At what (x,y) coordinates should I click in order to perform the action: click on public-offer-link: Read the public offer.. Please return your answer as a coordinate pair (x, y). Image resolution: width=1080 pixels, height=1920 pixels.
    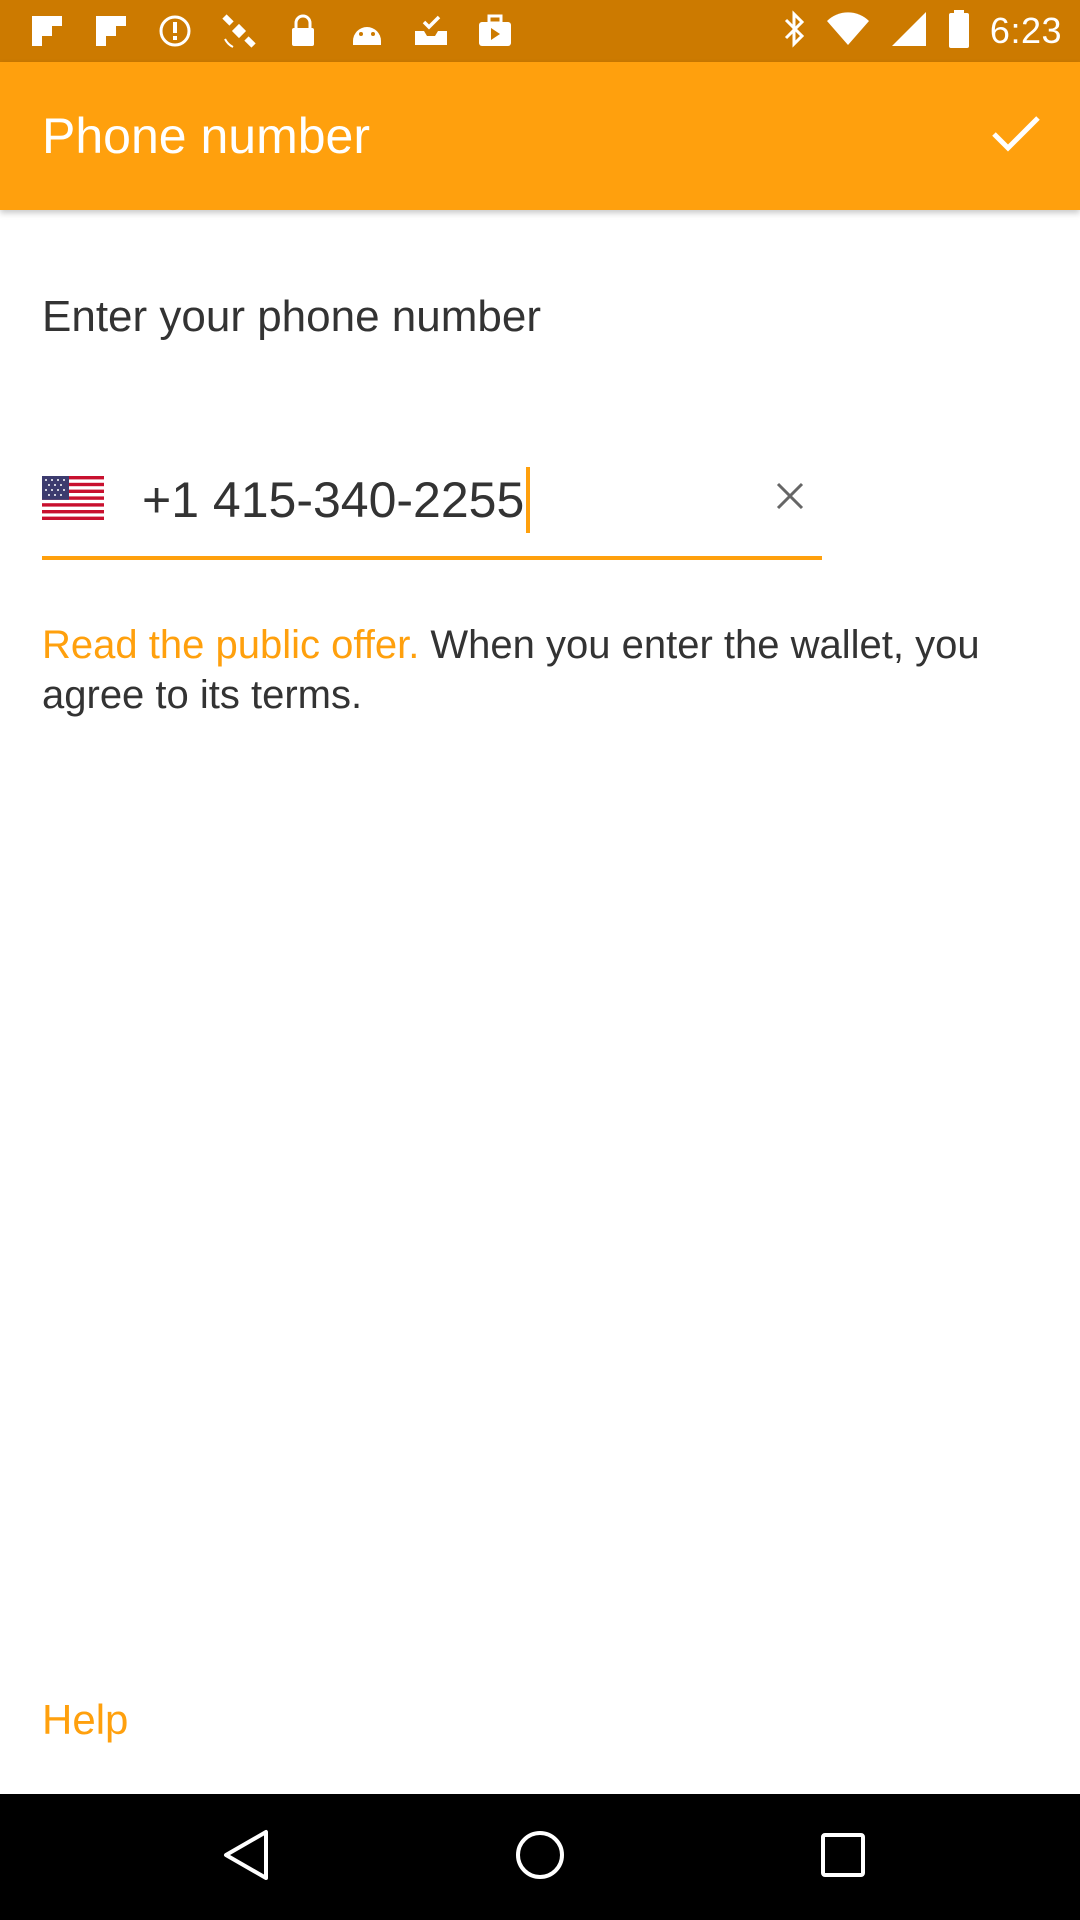
    Looking at the image, I should click on (230, 645).